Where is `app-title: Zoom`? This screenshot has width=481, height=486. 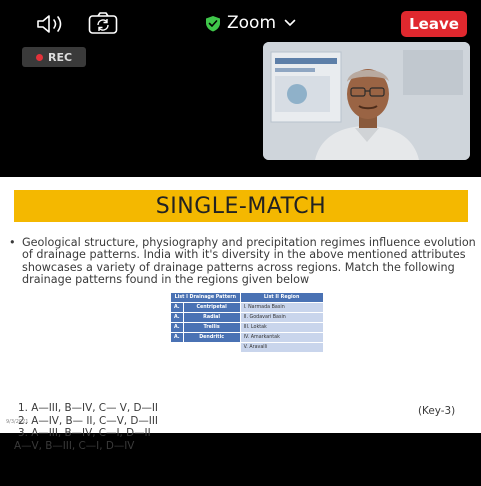 app-title: Zoom is located at coordinates (252, 23).